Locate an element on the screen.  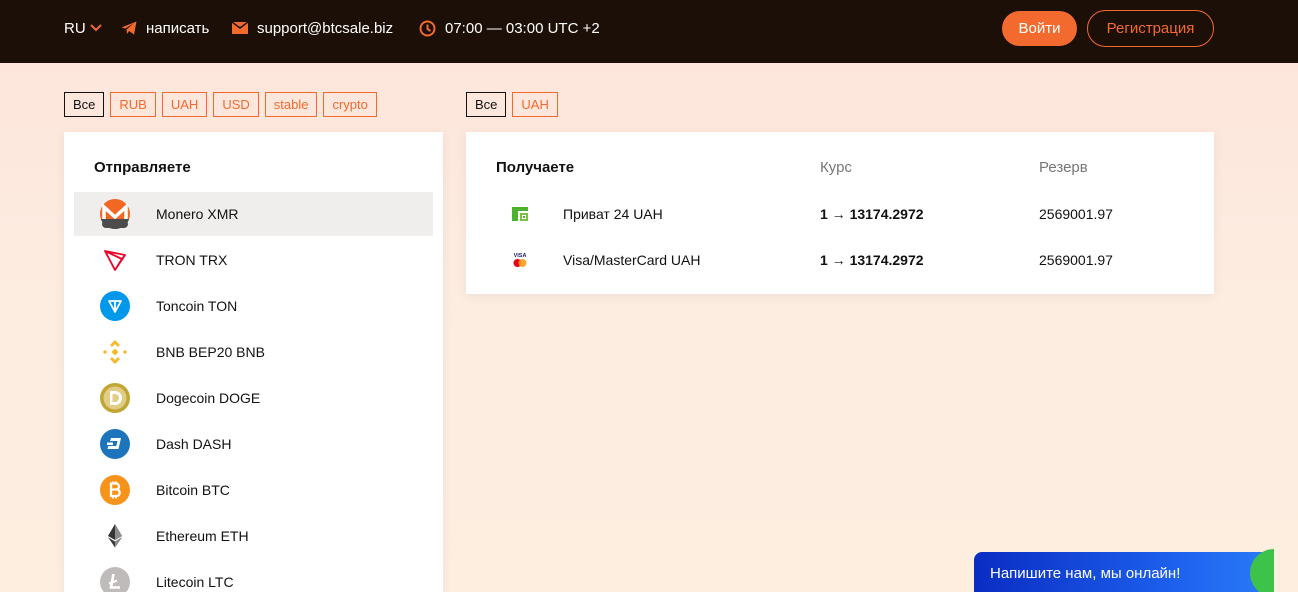
chat-widget-text: Напишите нам, мы онлайн! is located at coordinates (1085, 573).